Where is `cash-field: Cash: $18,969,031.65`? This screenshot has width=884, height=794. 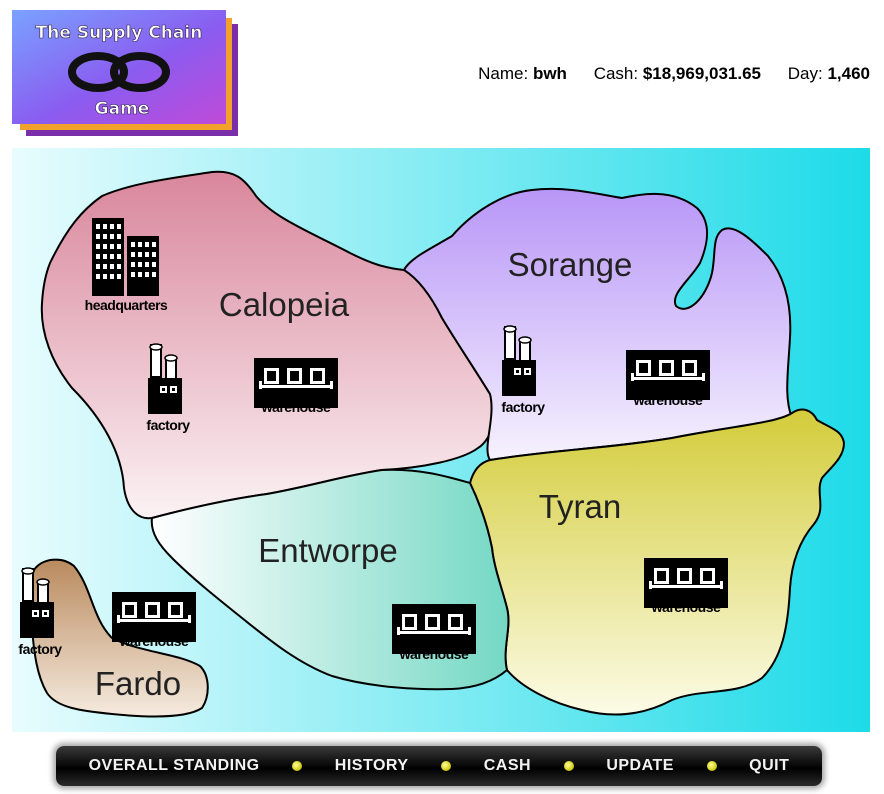
cash-field: Cash: $18,969,031.65 is located at coordinates (677, 73).